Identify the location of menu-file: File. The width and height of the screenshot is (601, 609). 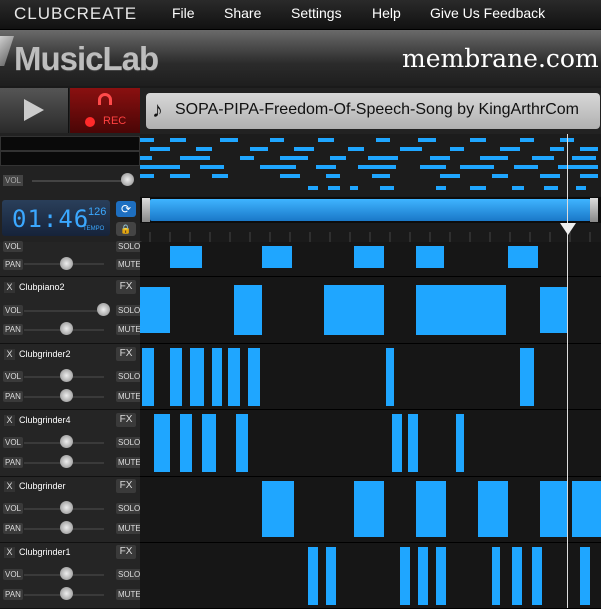
(183, 13).